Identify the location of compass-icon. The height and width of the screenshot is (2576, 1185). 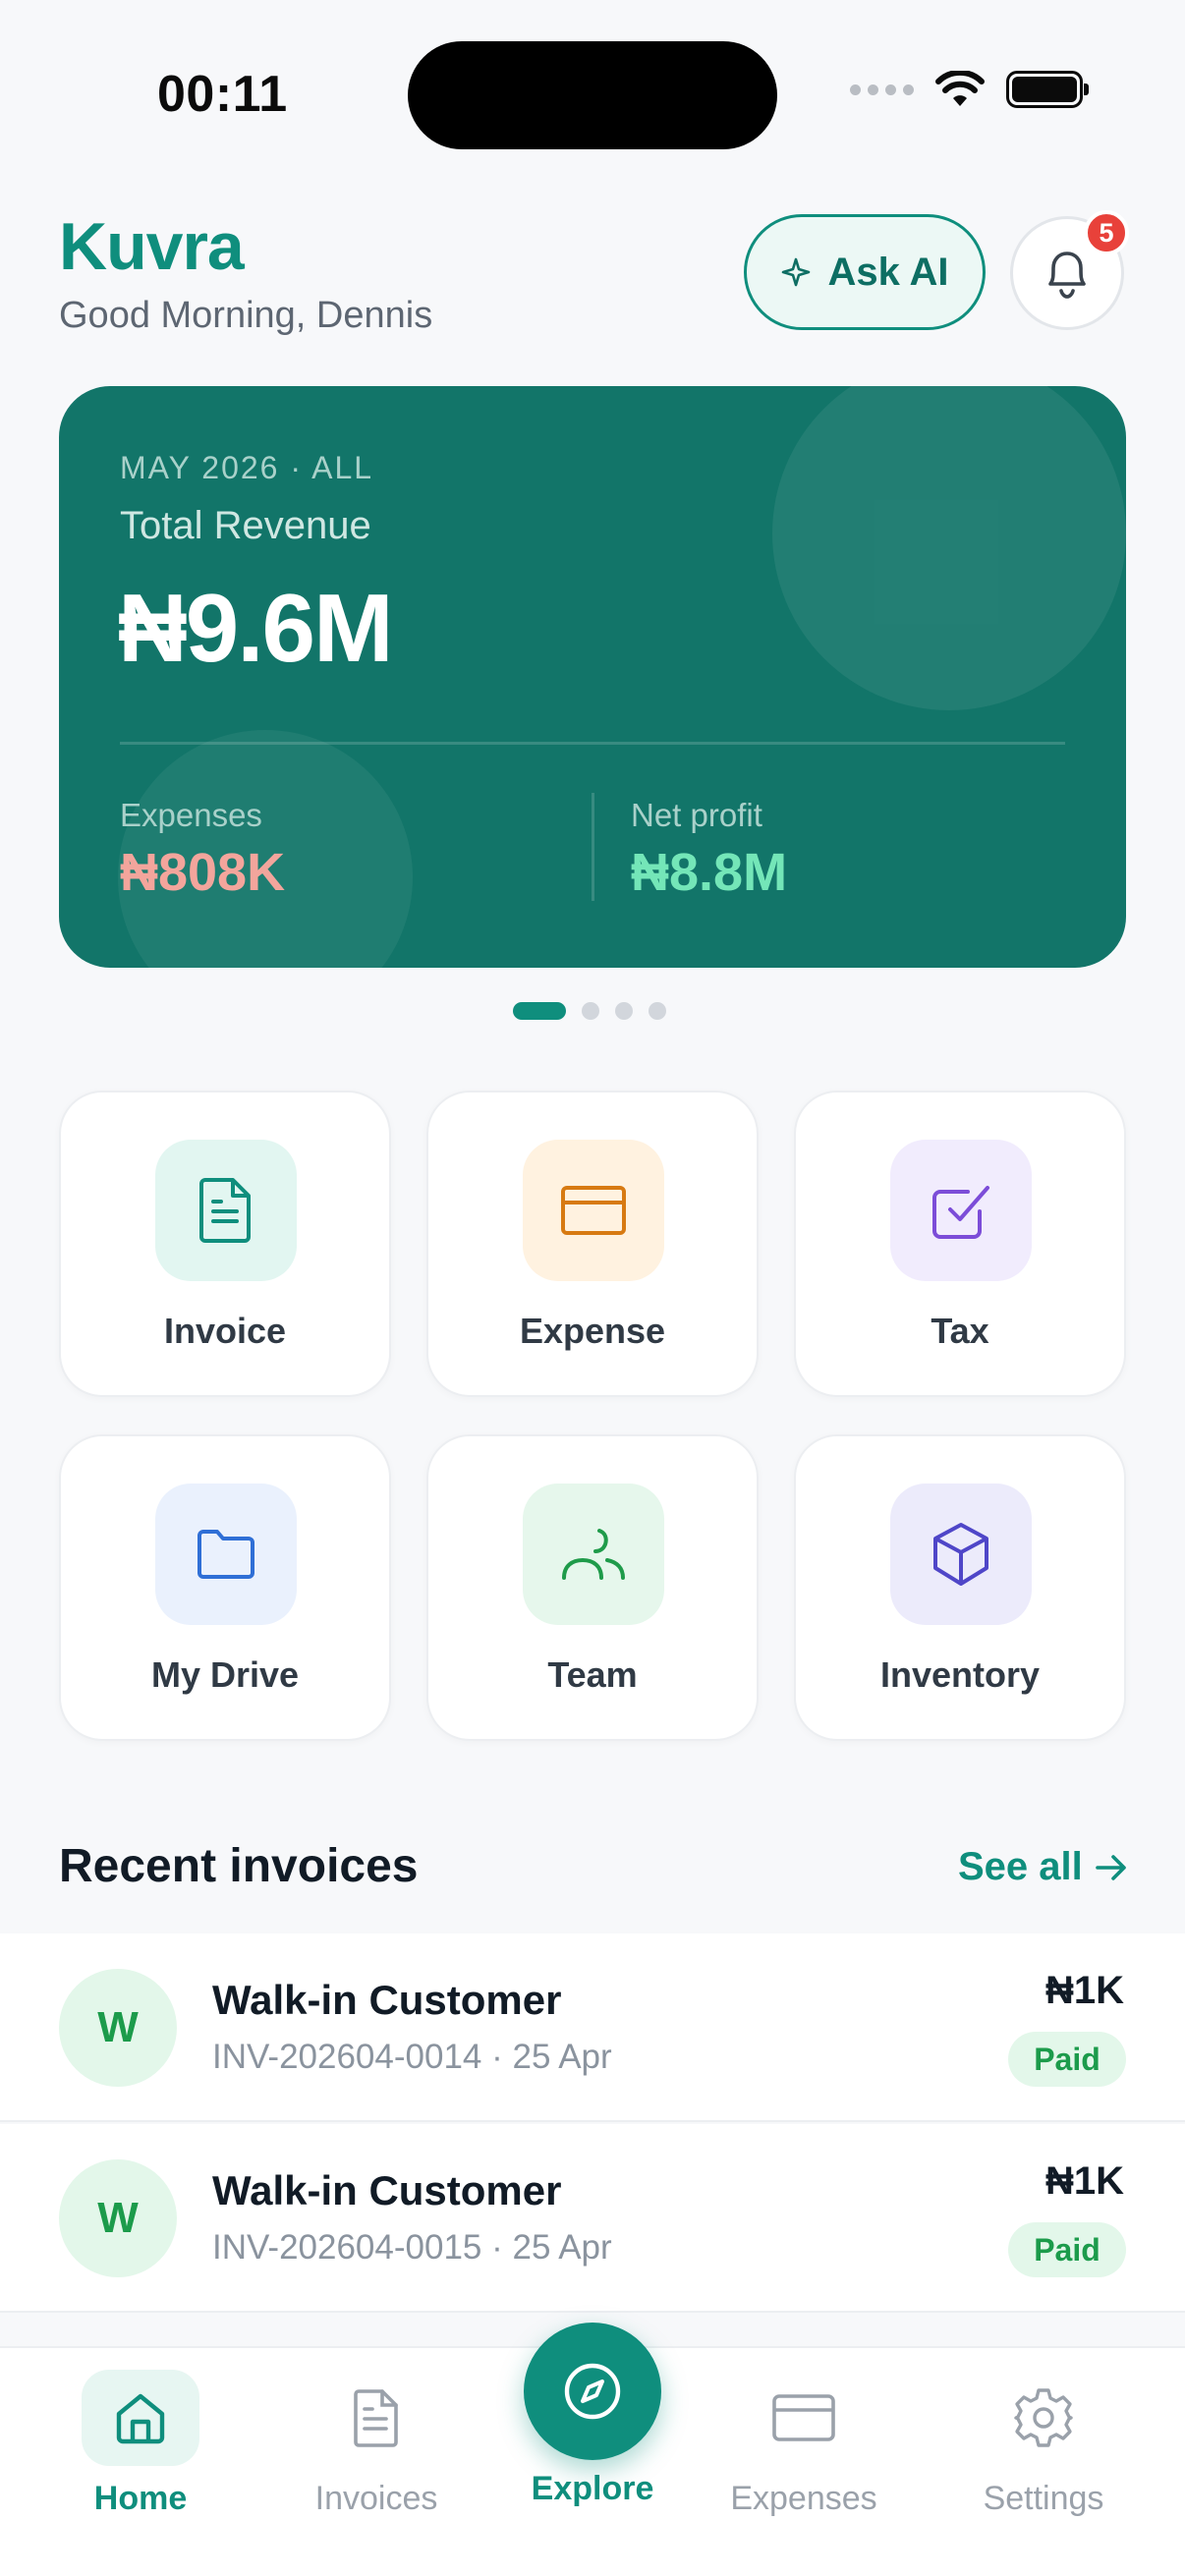
(592, 2391).